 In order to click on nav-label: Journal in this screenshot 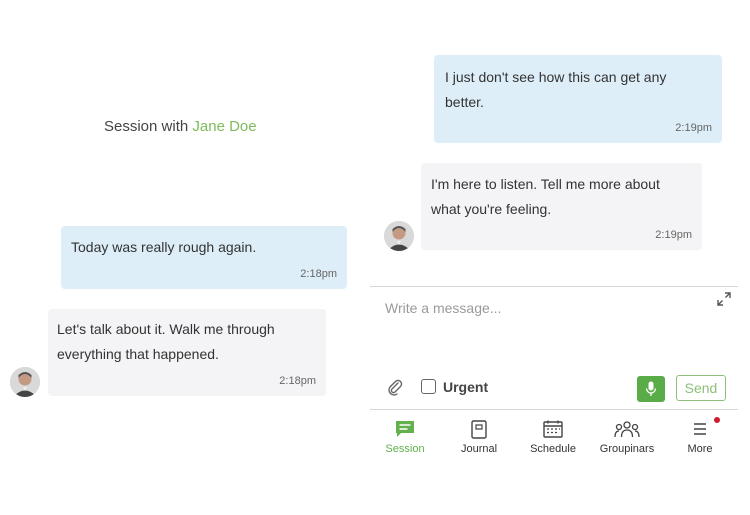, I will do `click(479, 449)`.